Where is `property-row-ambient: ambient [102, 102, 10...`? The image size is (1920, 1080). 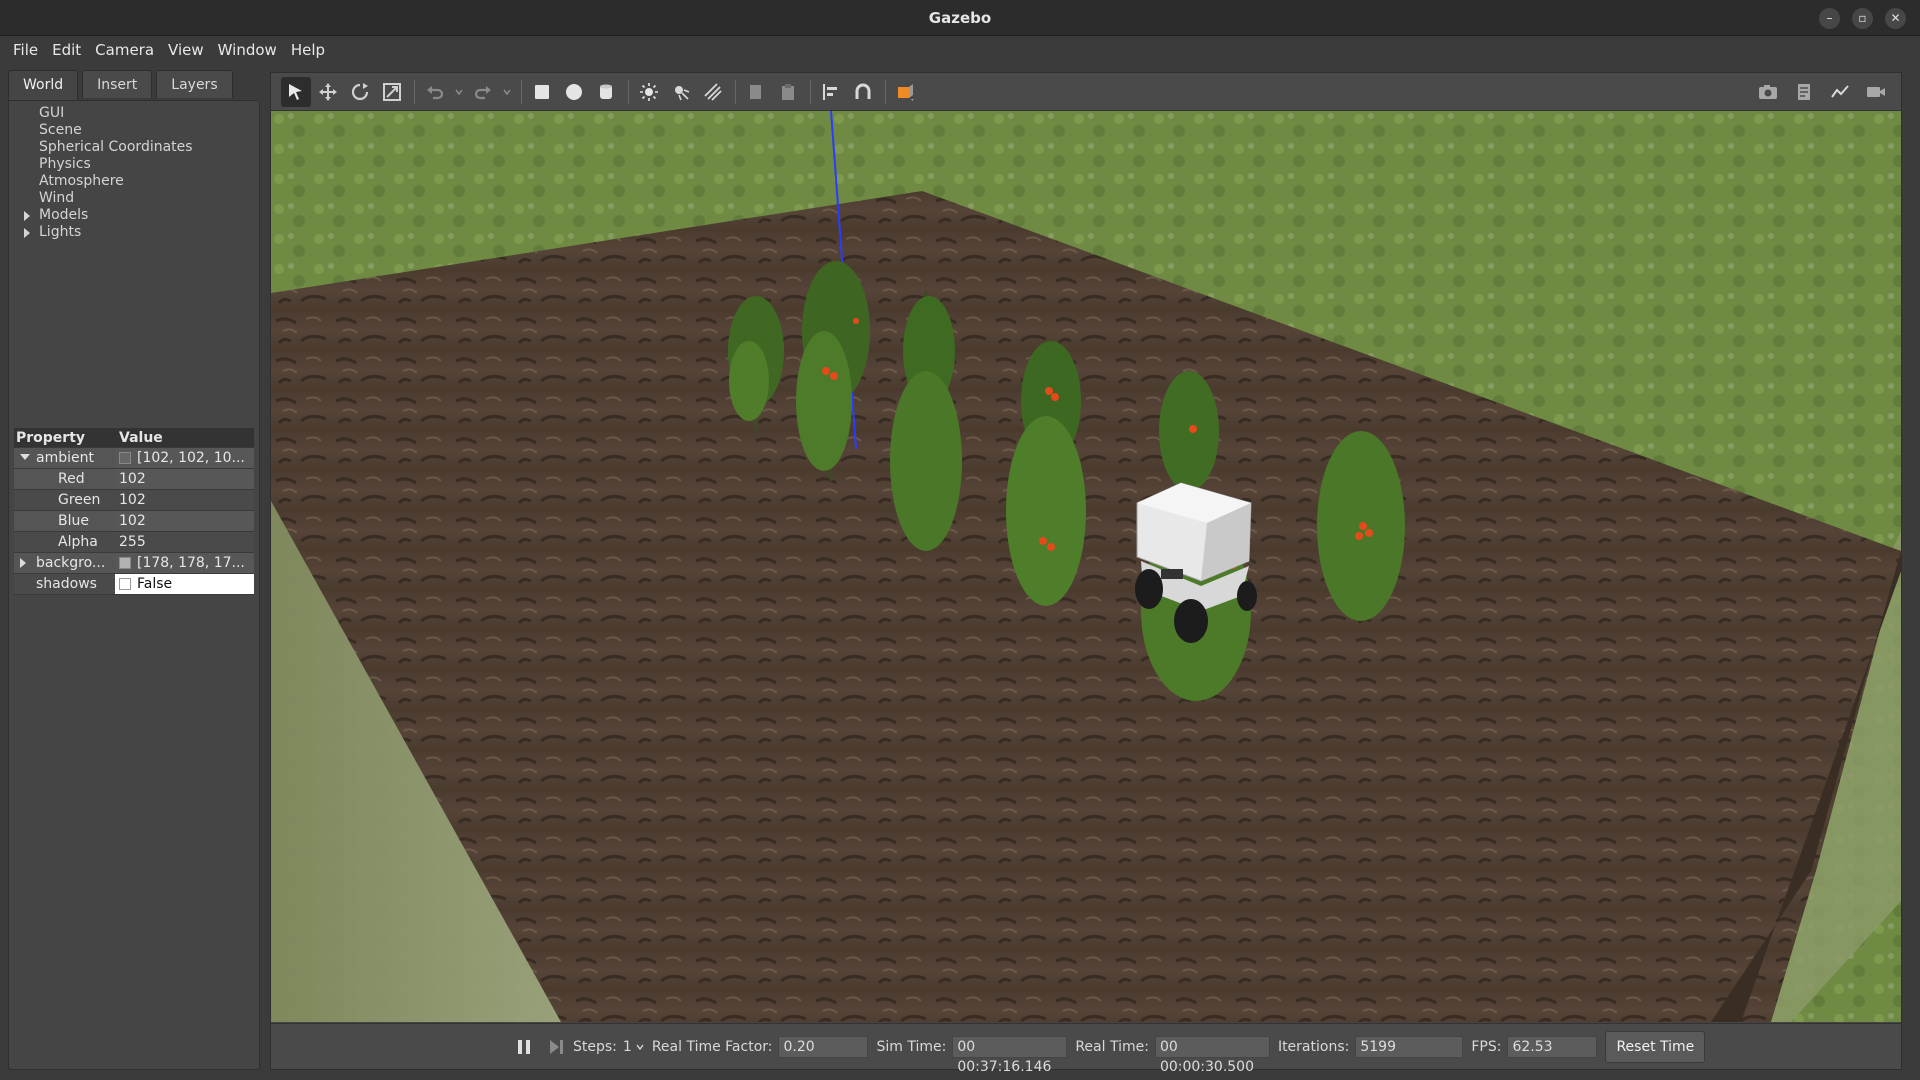 property-row-ambient: ambient [102, 102, 10... is located at coordinates (134, 458).